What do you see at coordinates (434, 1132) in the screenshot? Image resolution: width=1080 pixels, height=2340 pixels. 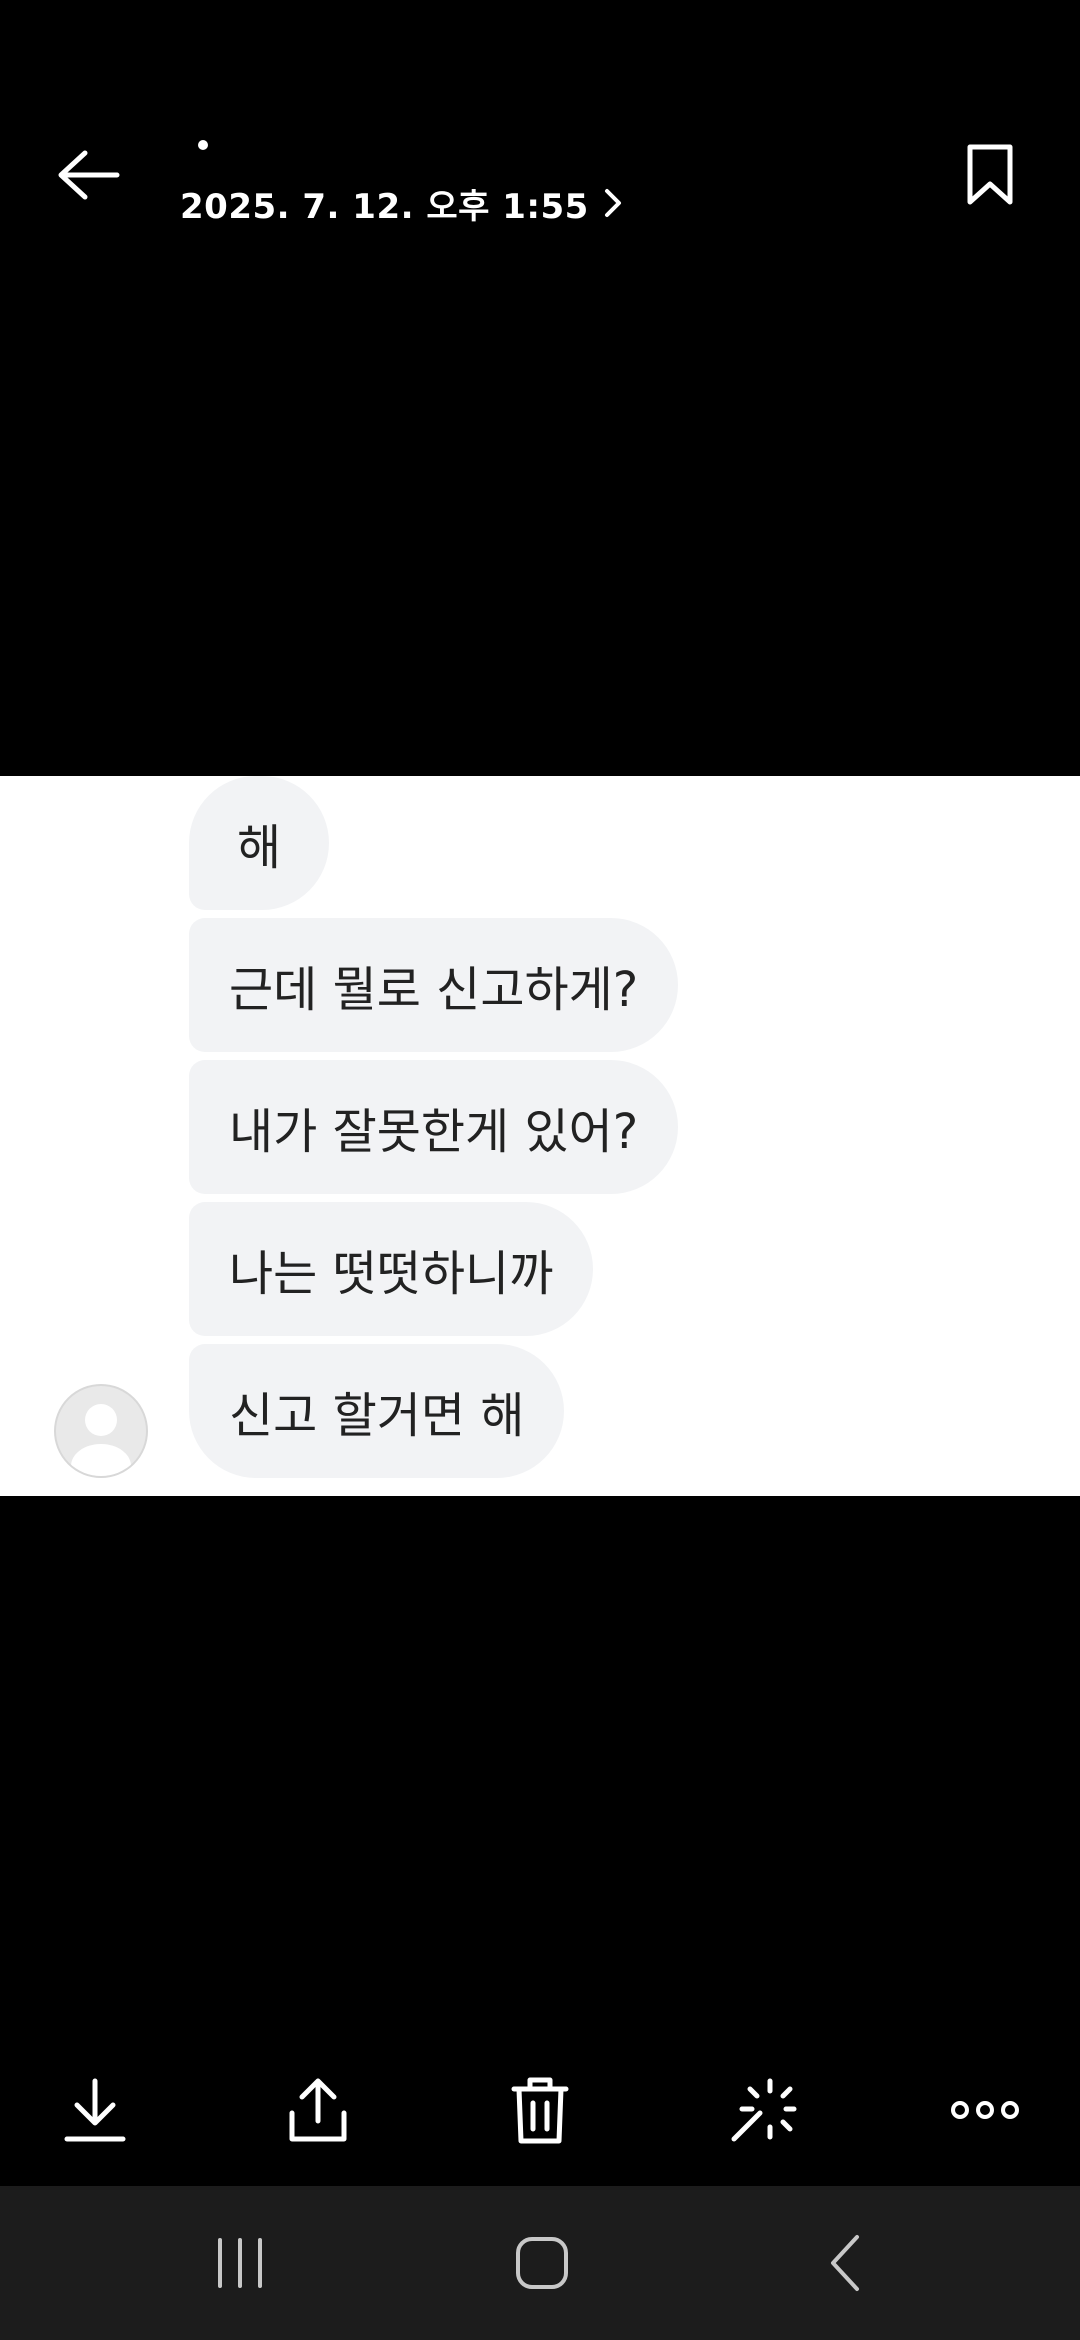 I see `chat-bubble-text: 내가 잘못한게 있어?` at bounding box center [434, 1132].